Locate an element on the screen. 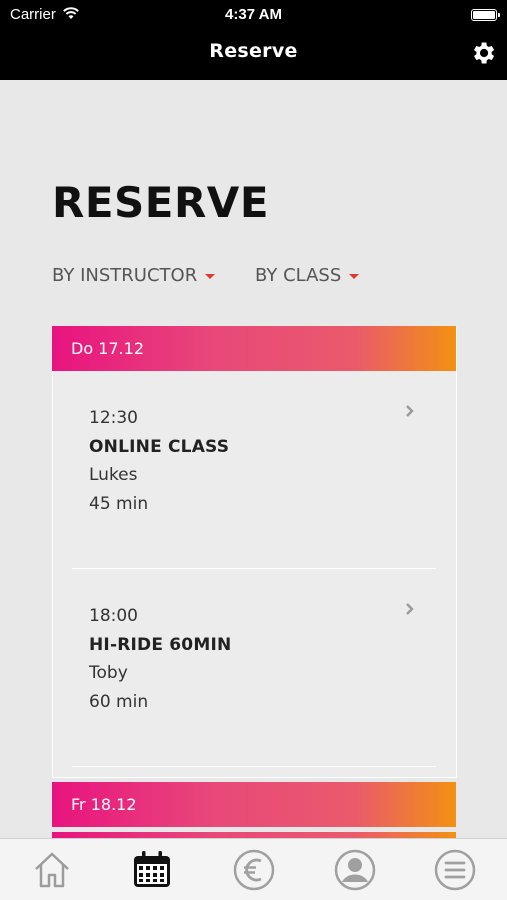  nav-title: Reserve is located at coordinates (253, 51).